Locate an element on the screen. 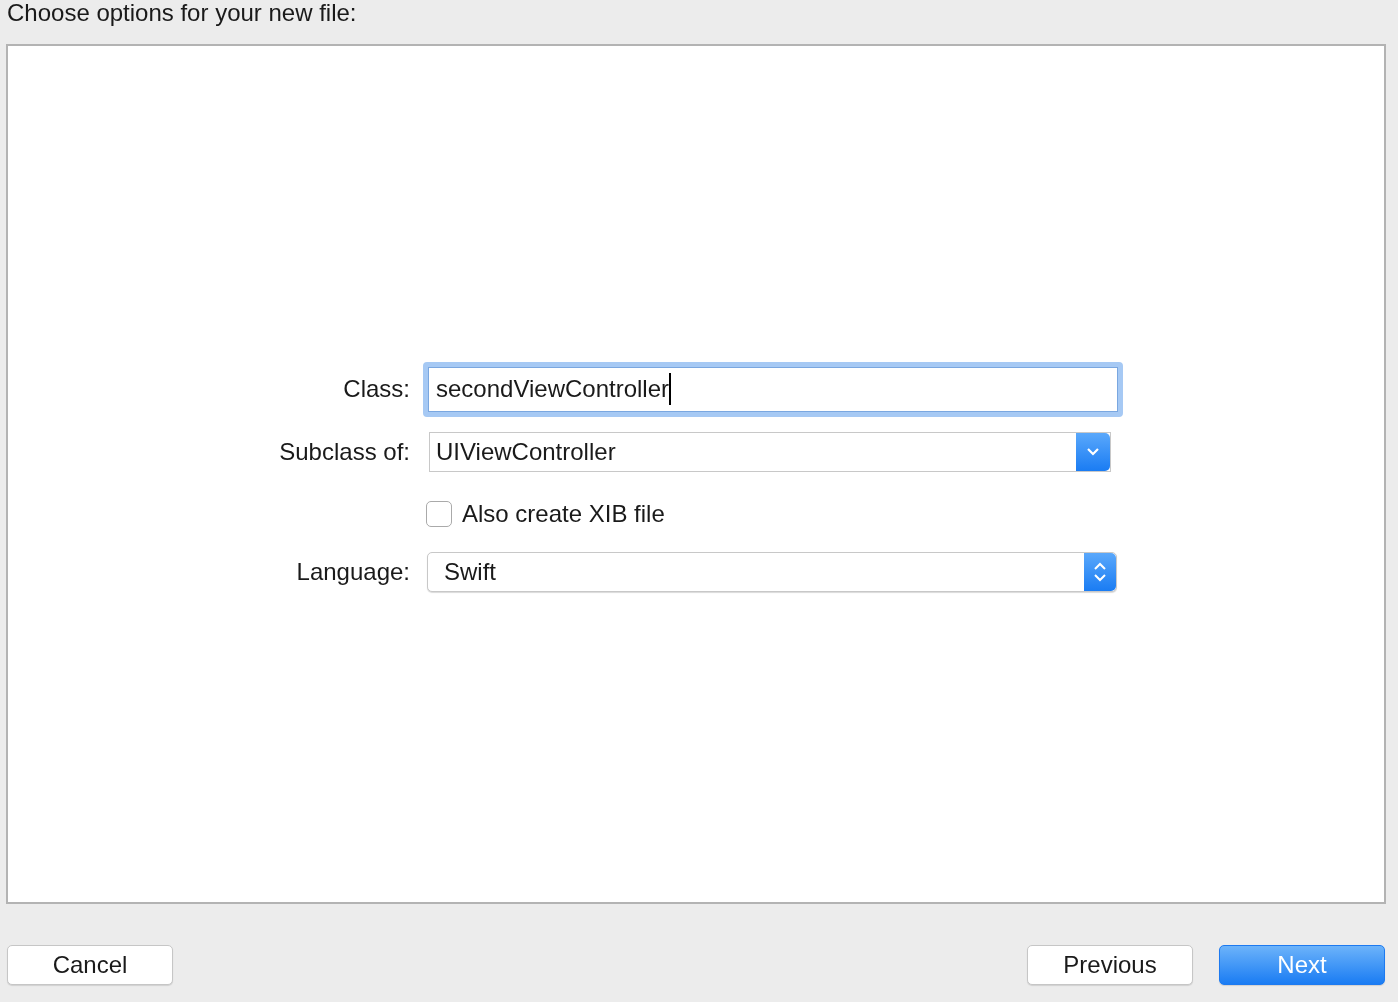 The width and height of the screenshot is (1398, 1002). field-label: Language: is located at coordinates (352, 571).